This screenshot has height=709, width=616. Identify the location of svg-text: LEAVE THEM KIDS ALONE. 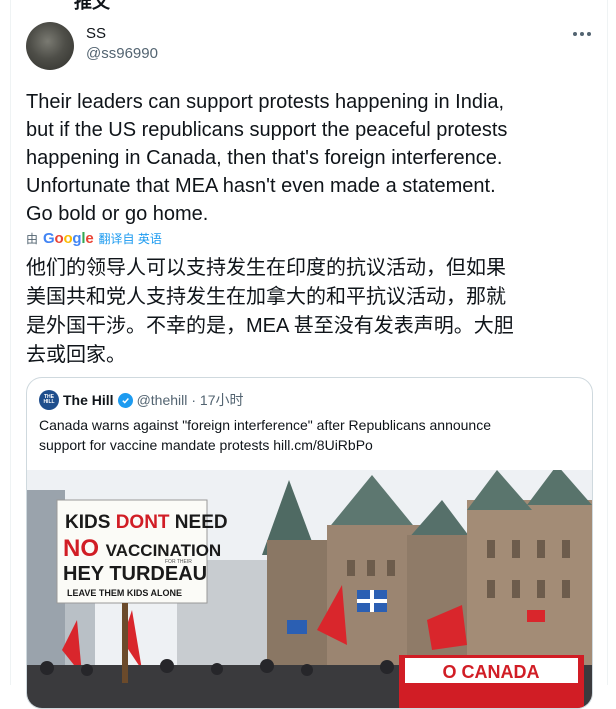
(124, 593).